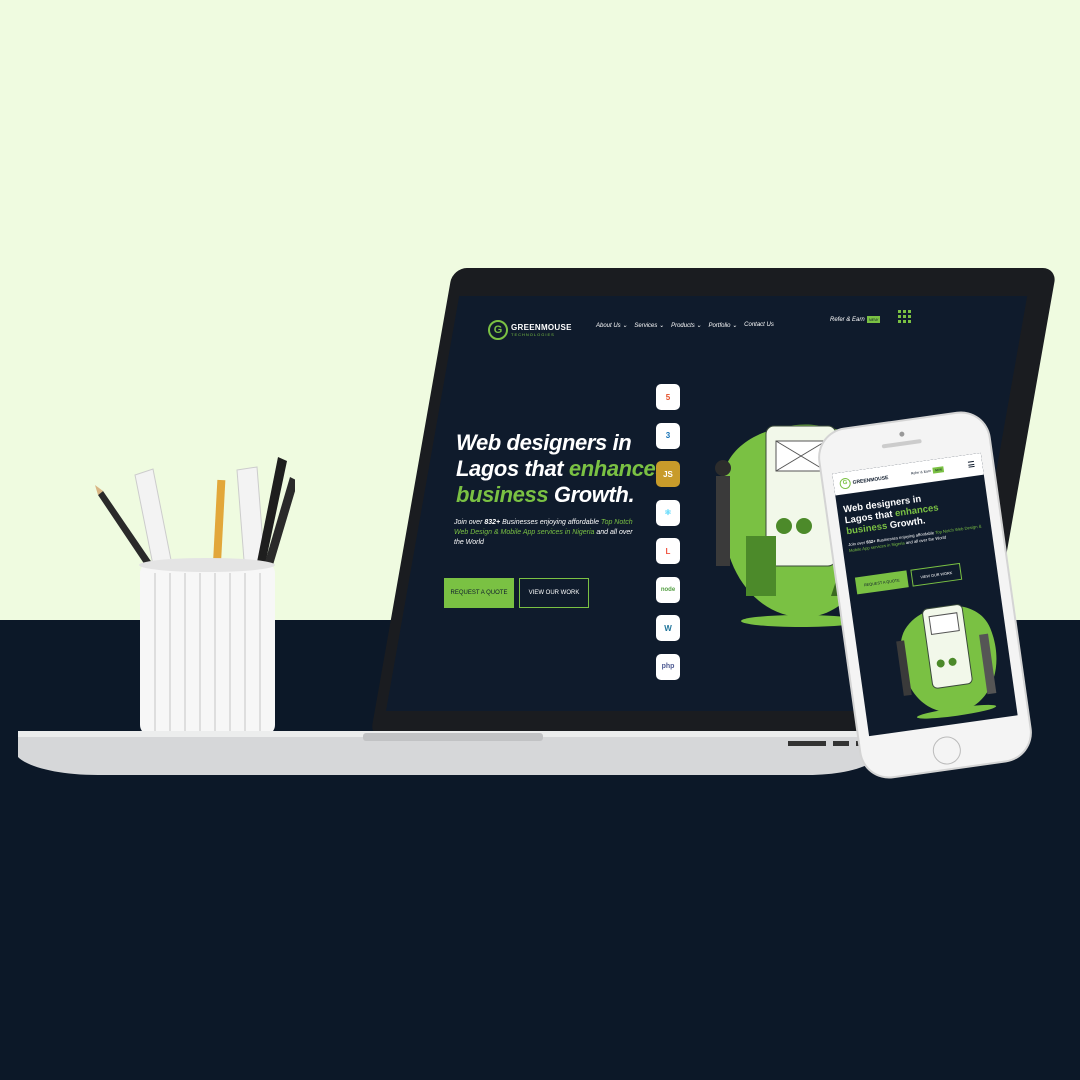 The height and width of the screenshot is (1080, 1080). I want to click on nodejs-icon: node, so click(668, 589).